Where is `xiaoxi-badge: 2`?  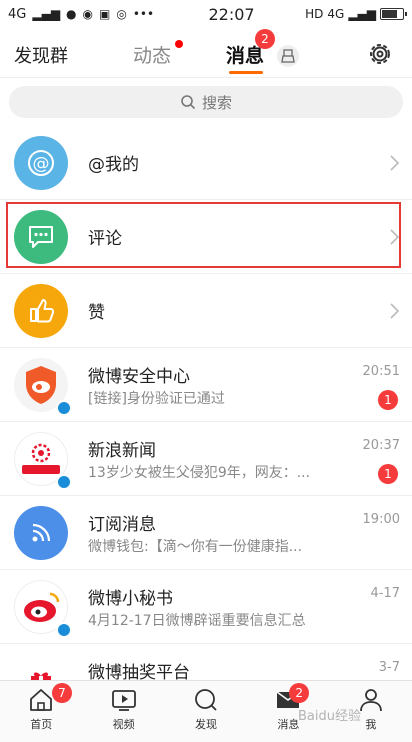
xiaoxi-badge: 2 is located at coordinates (265, 39).